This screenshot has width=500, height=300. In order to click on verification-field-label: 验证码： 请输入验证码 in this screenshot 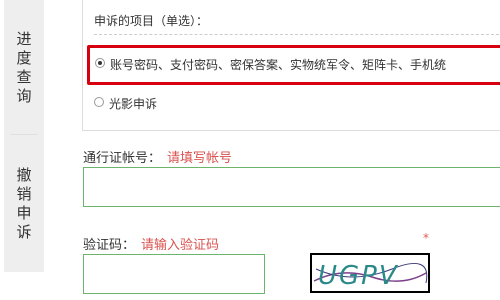, I will do `click(151, 243)`.